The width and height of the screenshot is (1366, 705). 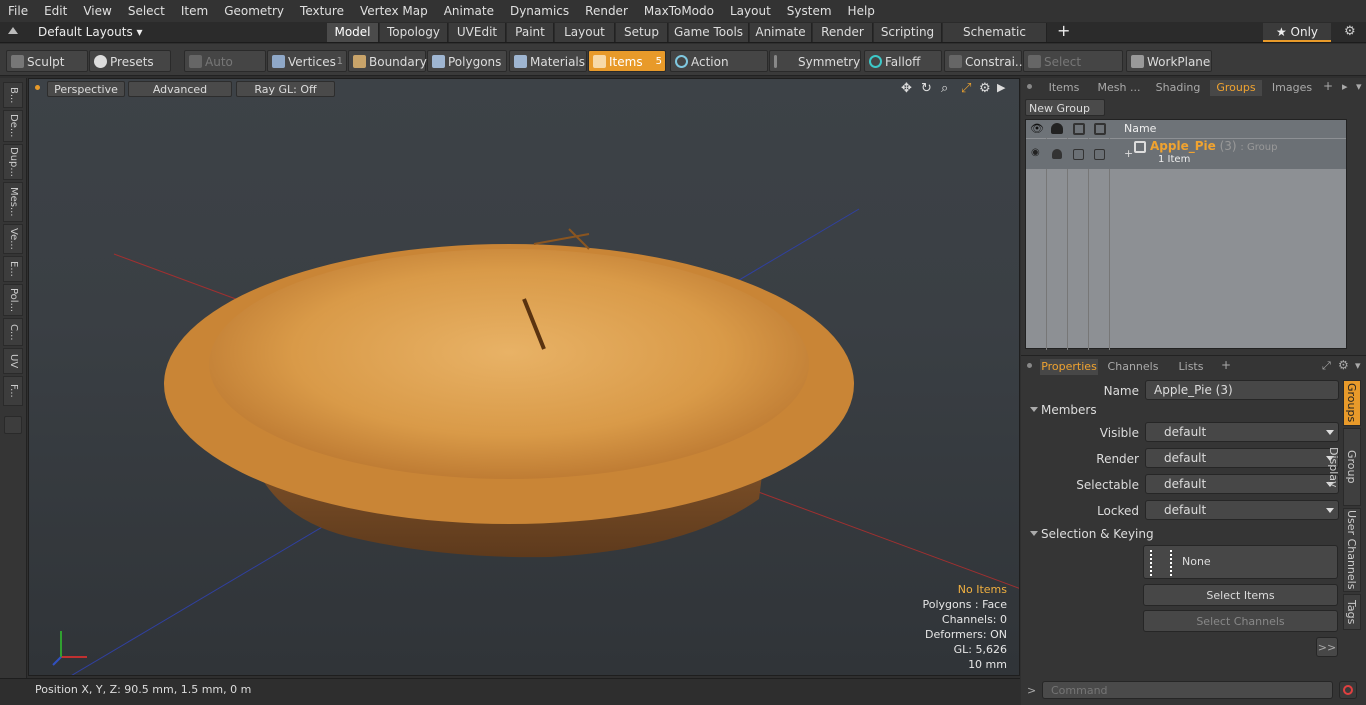 What do you see at coordinates (1327, 647) in the screenshot?
I see `more-button: >>` at bounding box center [1327, 647].